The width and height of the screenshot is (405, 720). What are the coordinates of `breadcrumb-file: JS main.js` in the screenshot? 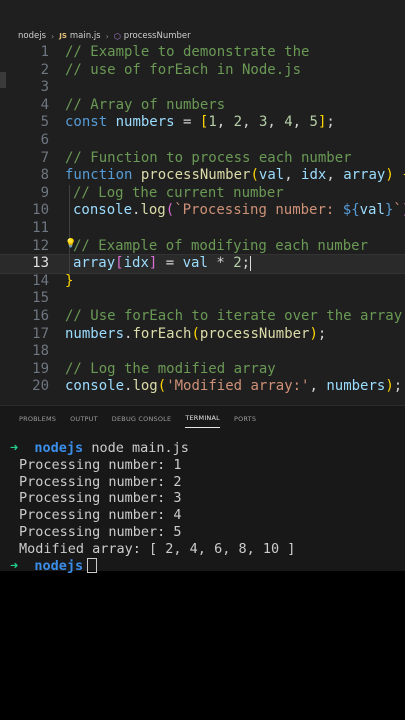 It's located at (79, 36).